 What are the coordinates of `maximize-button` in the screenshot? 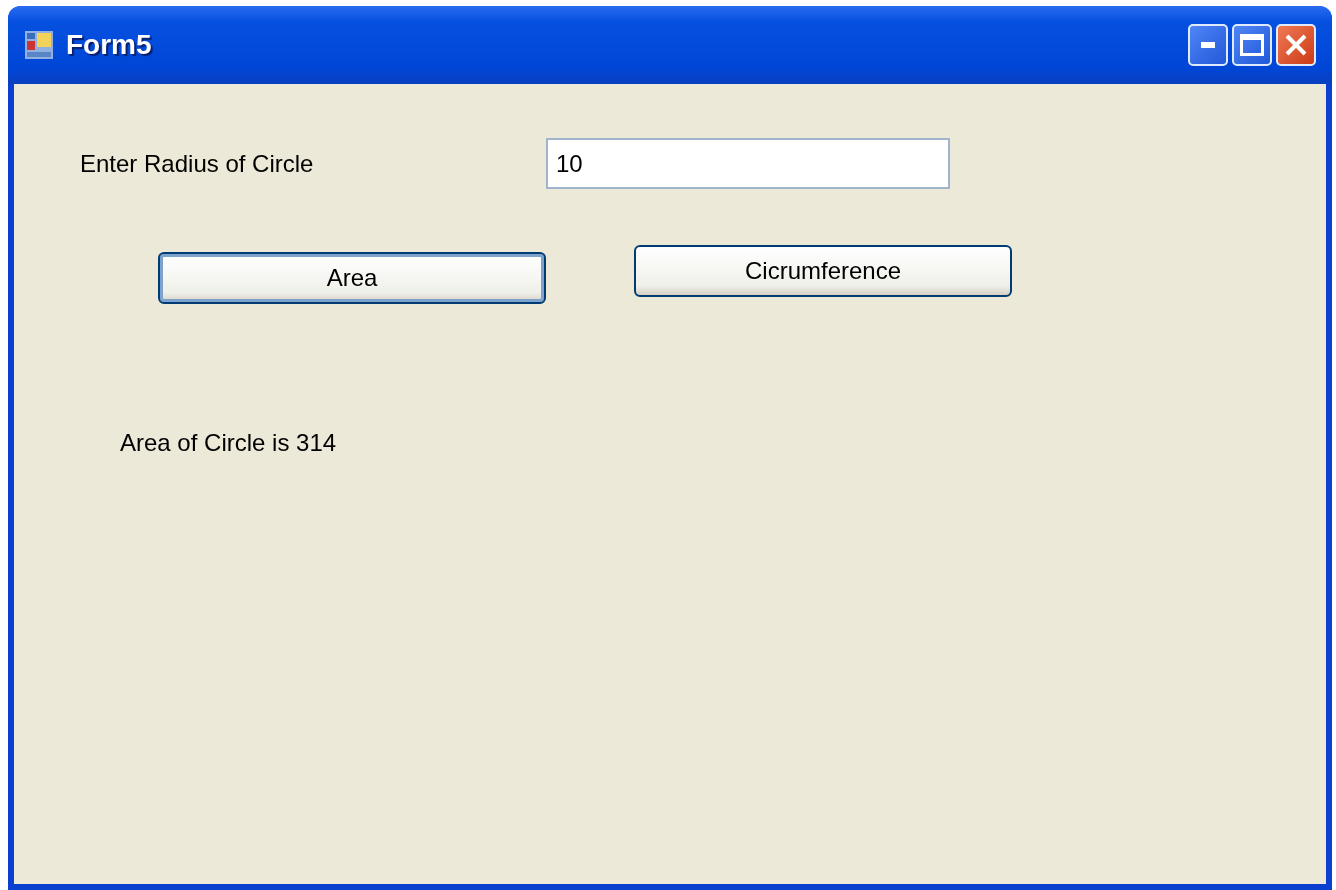 It's located at (1252, 45).